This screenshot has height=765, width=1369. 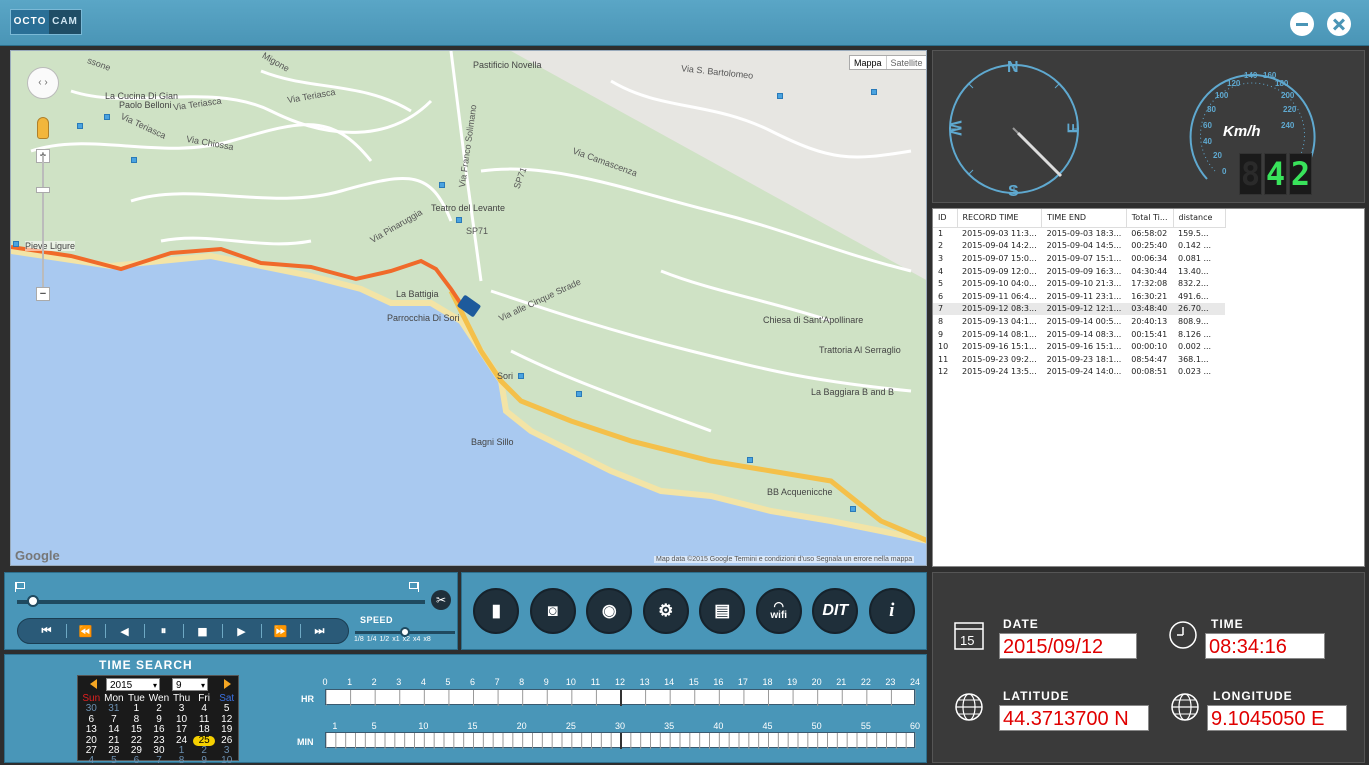 What do you see at coordinates (91, 760) in the screenshot?
I see `calendar-day: 4` at bounding box center [91, 760].